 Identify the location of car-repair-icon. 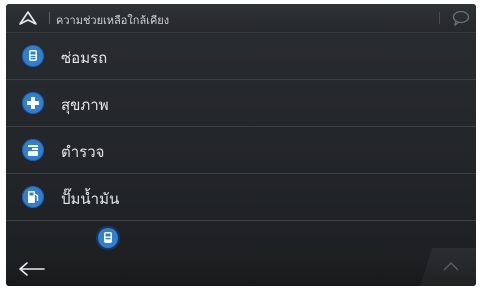
(33, 56).